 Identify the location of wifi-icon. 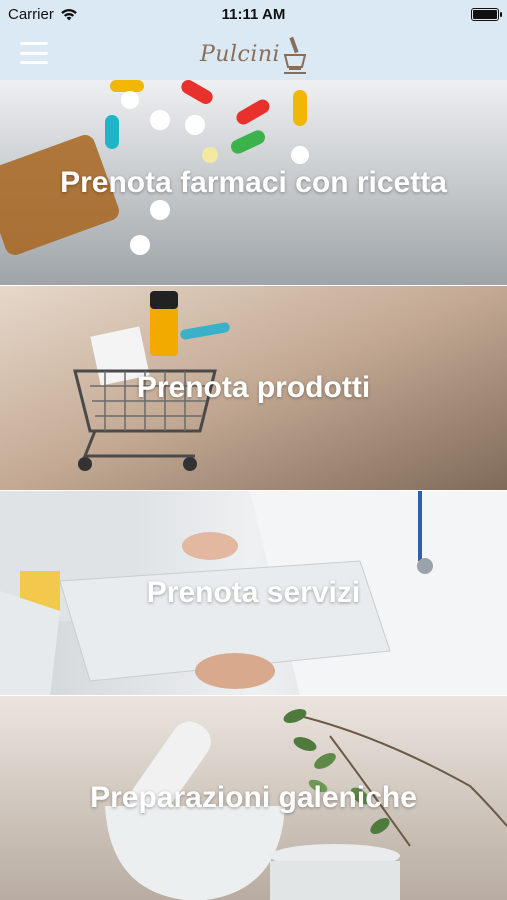
(69, 14).